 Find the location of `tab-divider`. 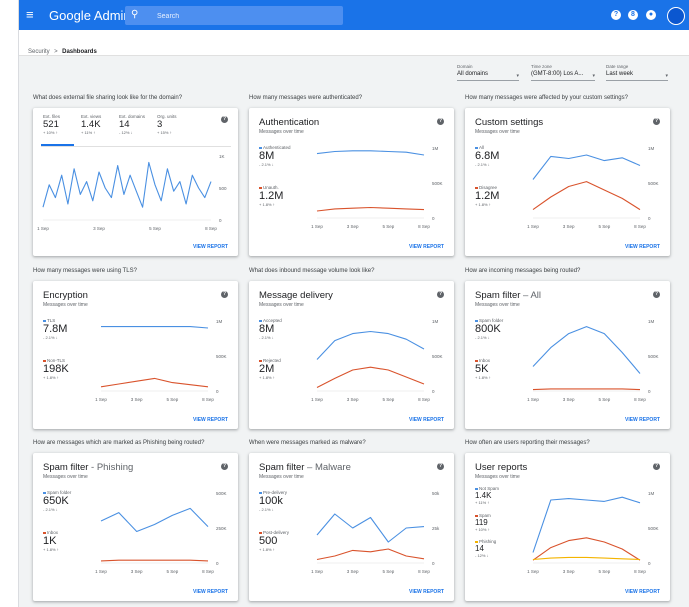

tab-divider is located at coordinates (136, 146).